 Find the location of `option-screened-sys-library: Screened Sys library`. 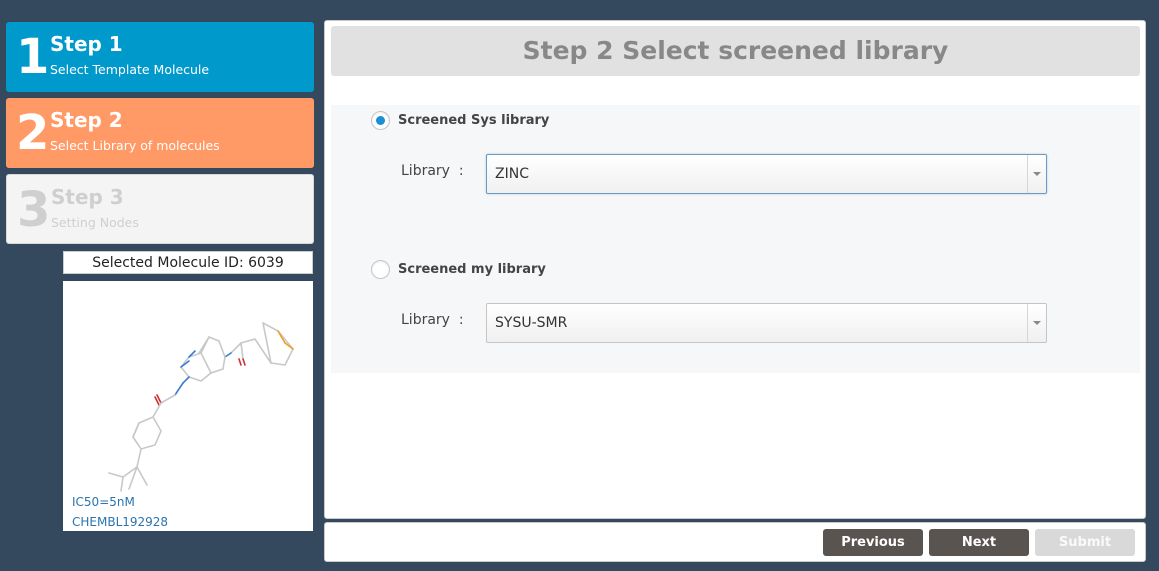

option-screened-sys-library: Screened Sys library is located at coordinates (460, 120).